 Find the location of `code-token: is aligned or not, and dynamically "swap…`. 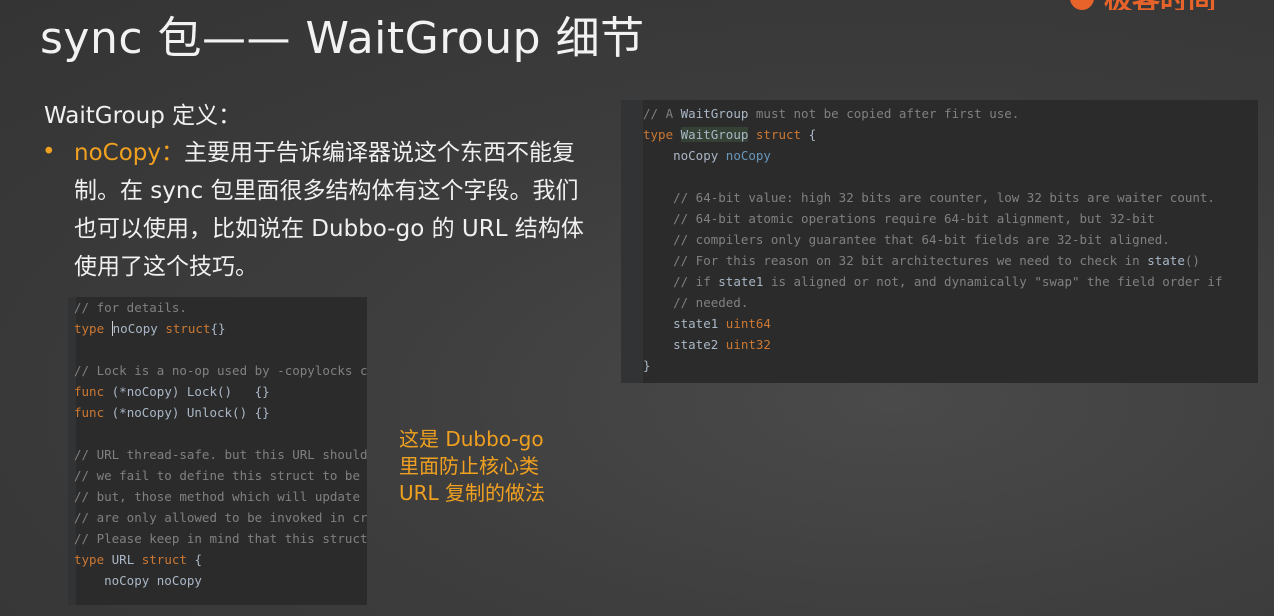

code-token: is aligned or not, and dynamically "swap… is located at coordinates (993, 281).